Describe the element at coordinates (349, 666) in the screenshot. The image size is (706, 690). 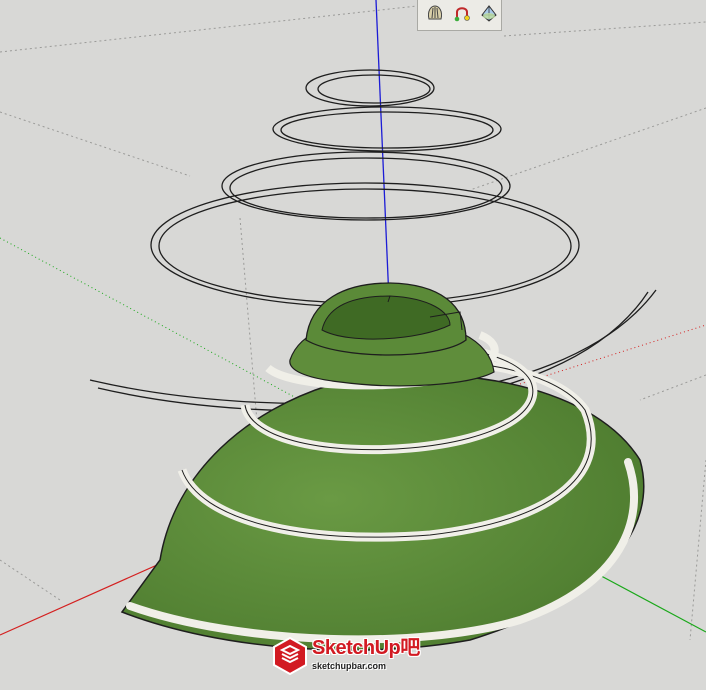
I see `watermark-url: sketchupbar.com` at that location.